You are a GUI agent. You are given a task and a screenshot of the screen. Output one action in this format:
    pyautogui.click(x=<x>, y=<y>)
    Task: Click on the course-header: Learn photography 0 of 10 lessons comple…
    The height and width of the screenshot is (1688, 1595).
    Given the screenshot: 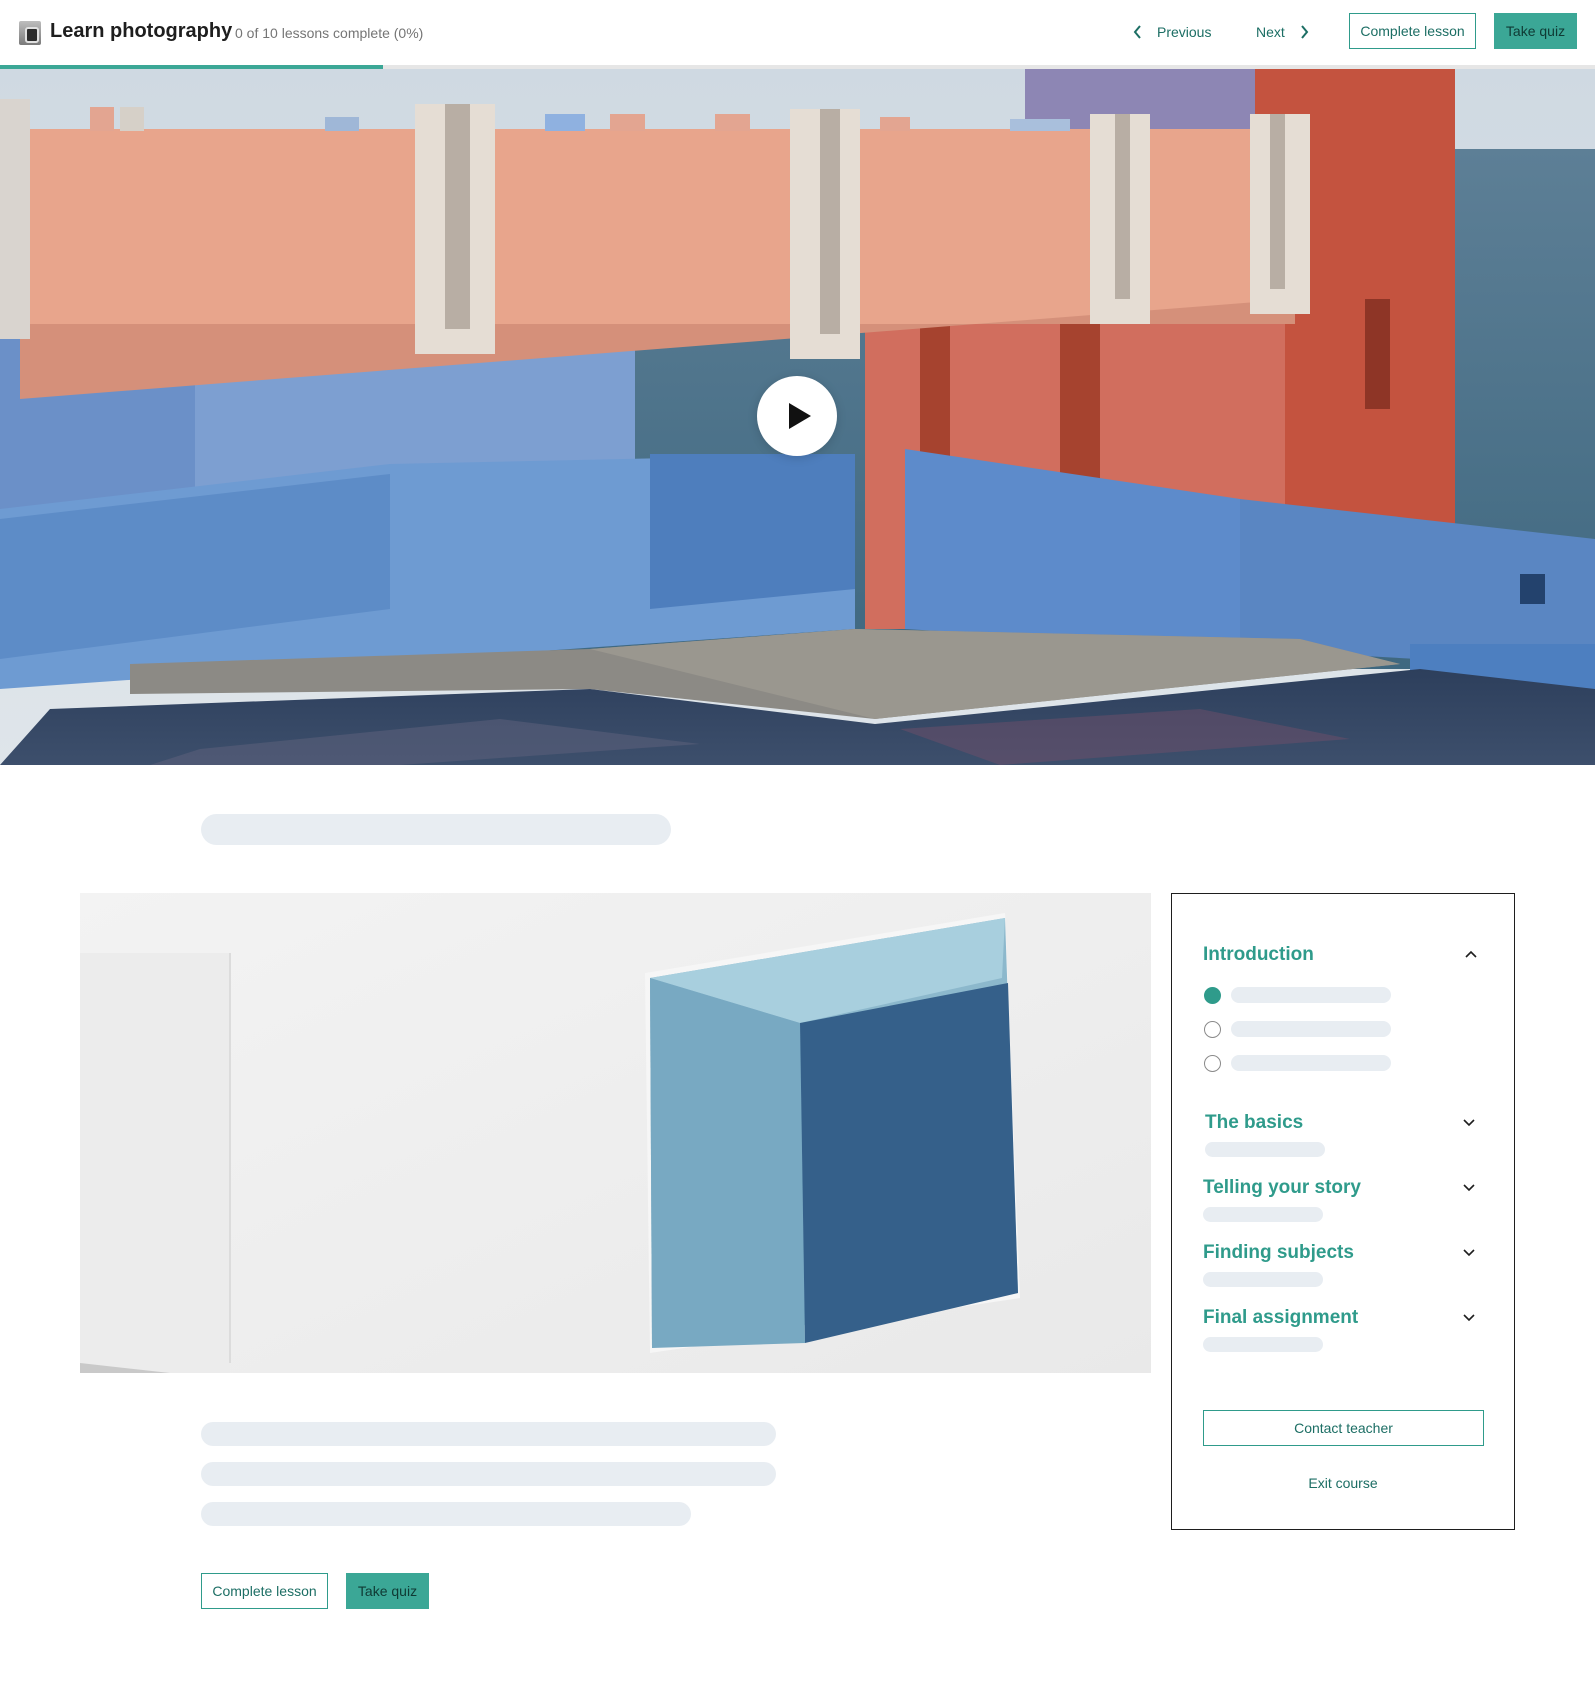 What is the action you would take?
    pyautogui.click(x=797, y=32)
    